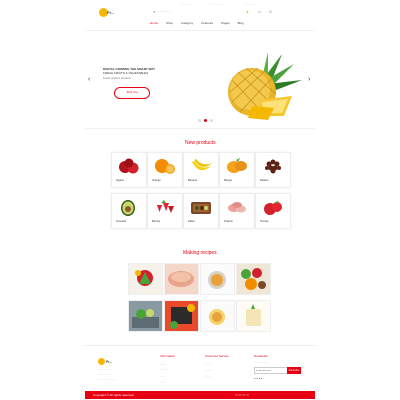 Image resolution: width=400 pixels, height=400 pixels. I want to click on hero-shop-button: Shop now, so click(132, 93).